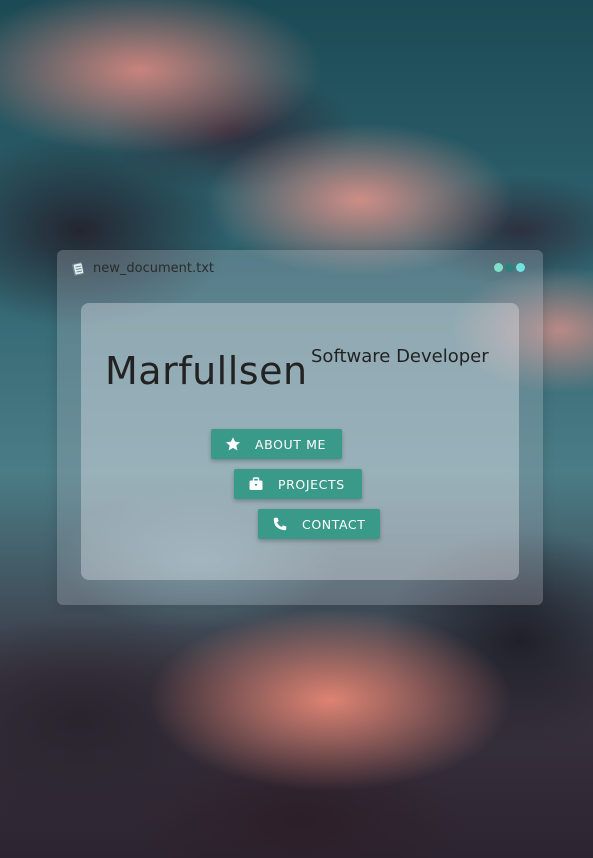  Describe the element at coordinates (78, 269) in the screenshot. I see `document-icon` at that location.